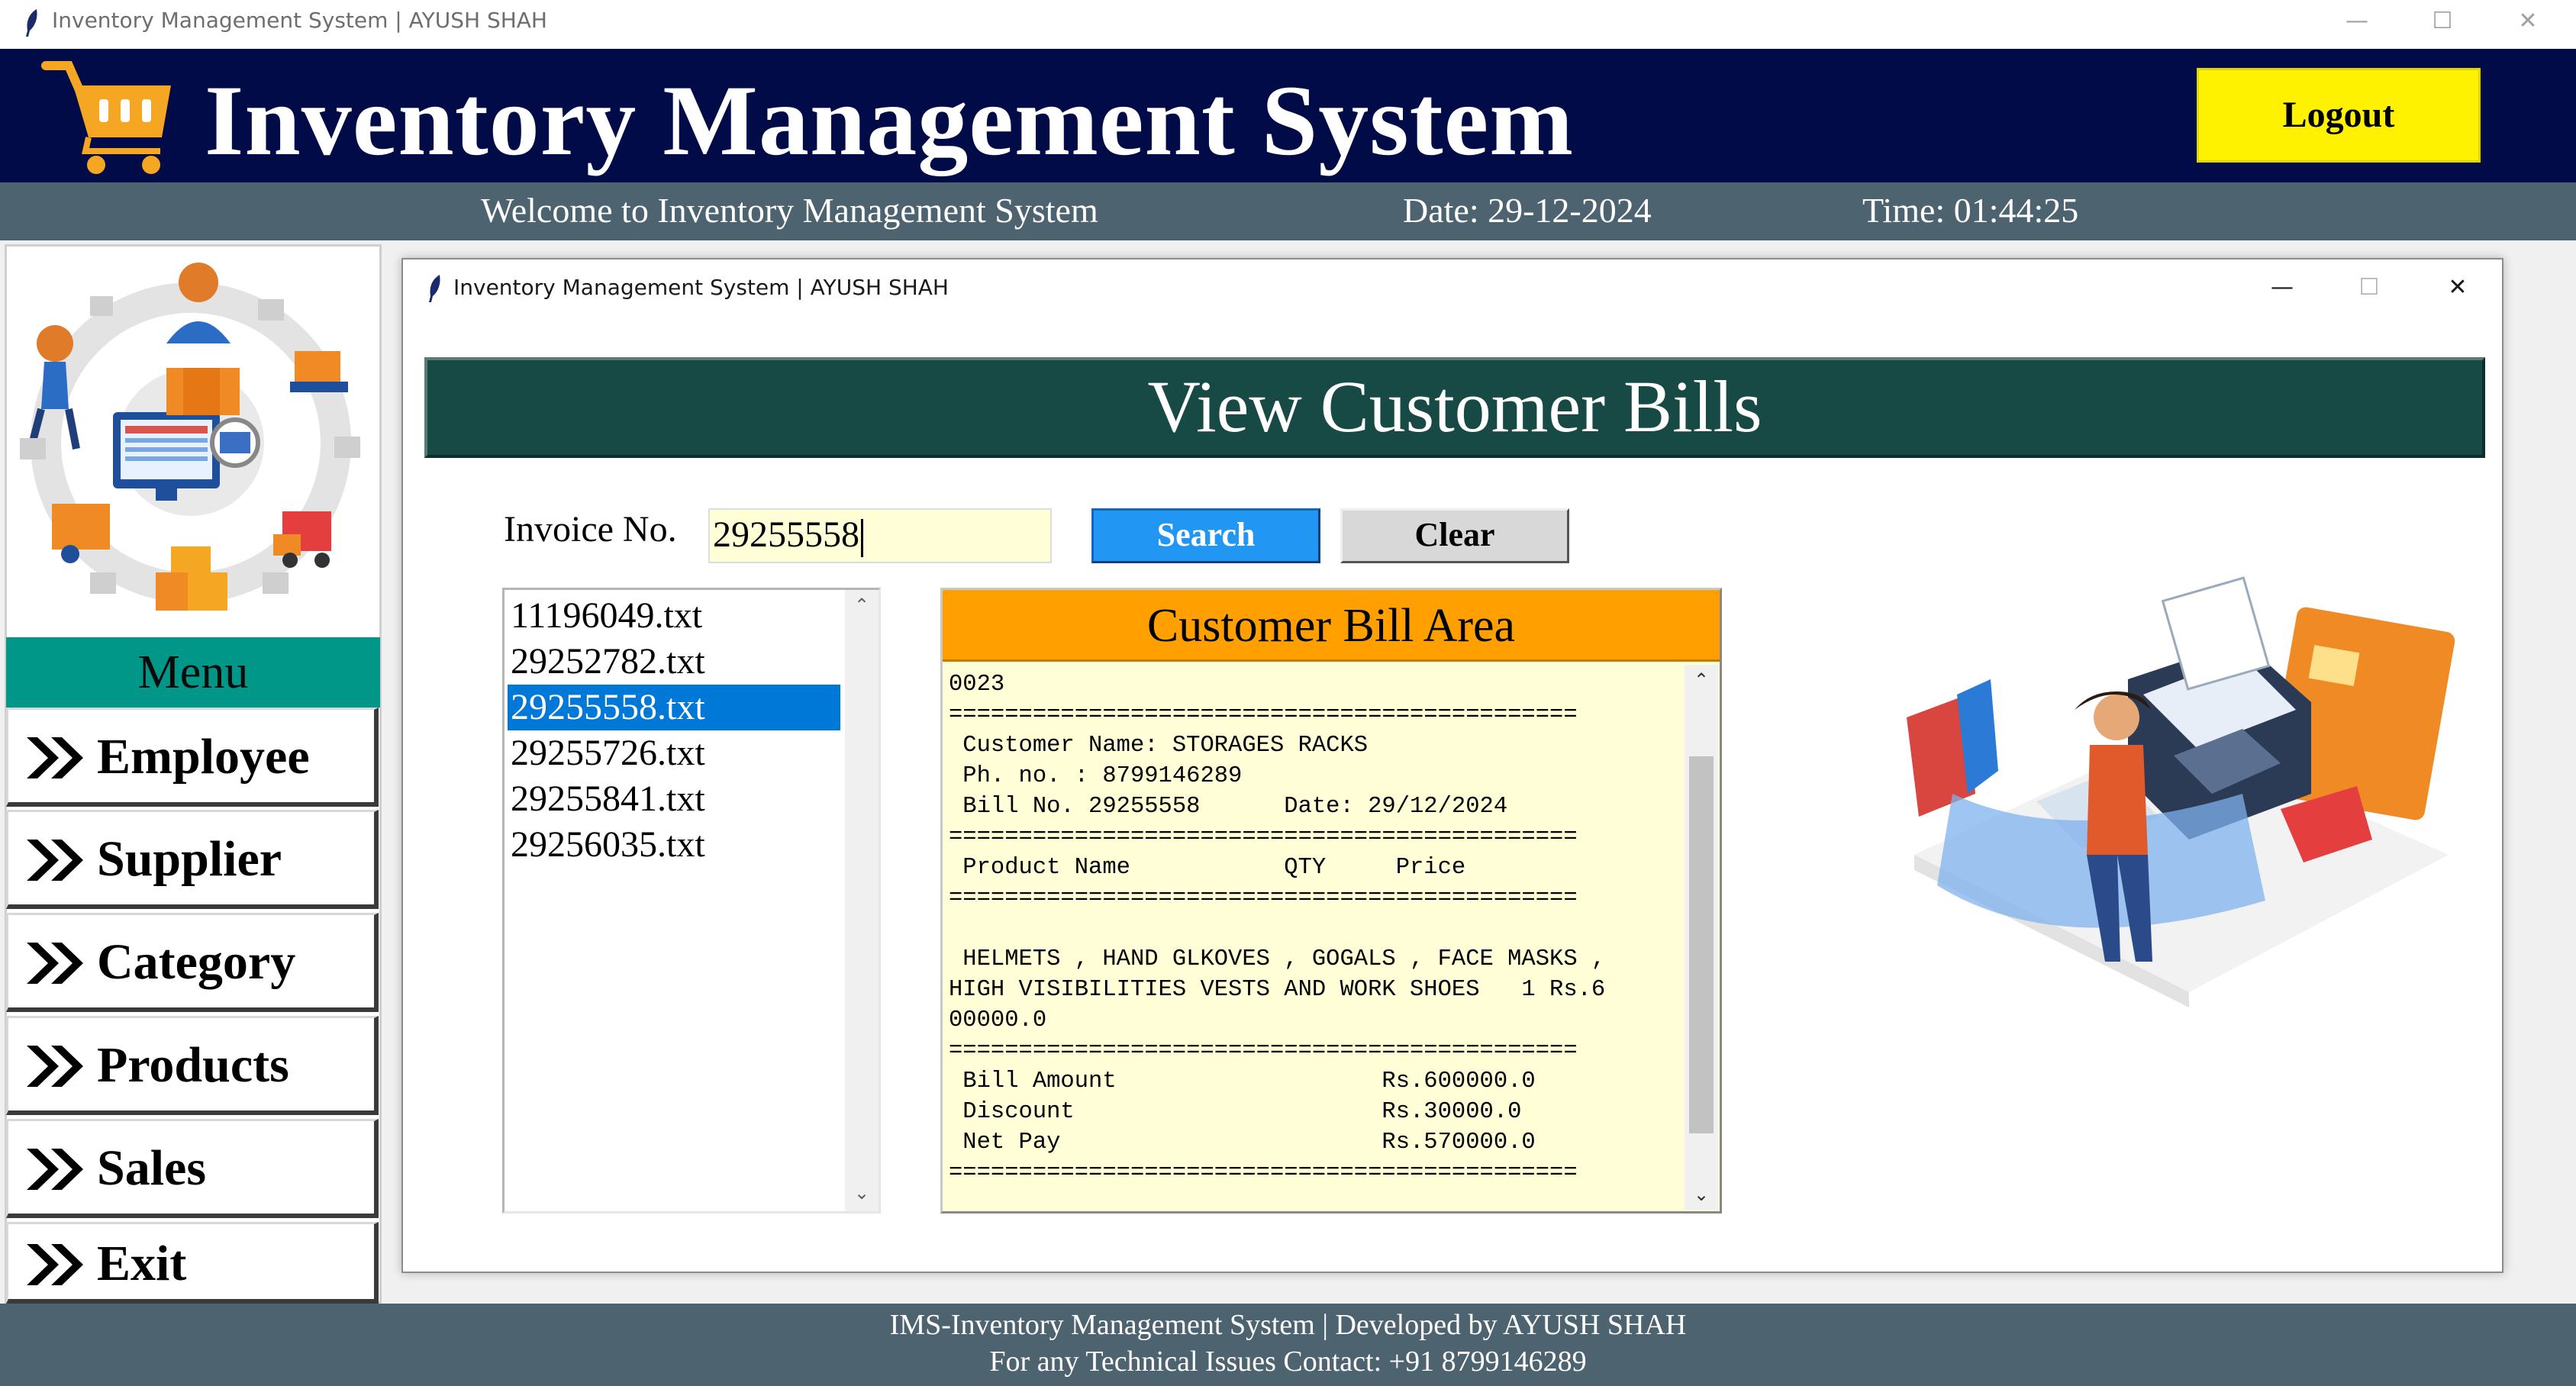  What do you see at coordinates (1096, 776) in the screenshot?
I see `bill-line: Ph. no. : 8799146289` at bounding box center [1096, 776].